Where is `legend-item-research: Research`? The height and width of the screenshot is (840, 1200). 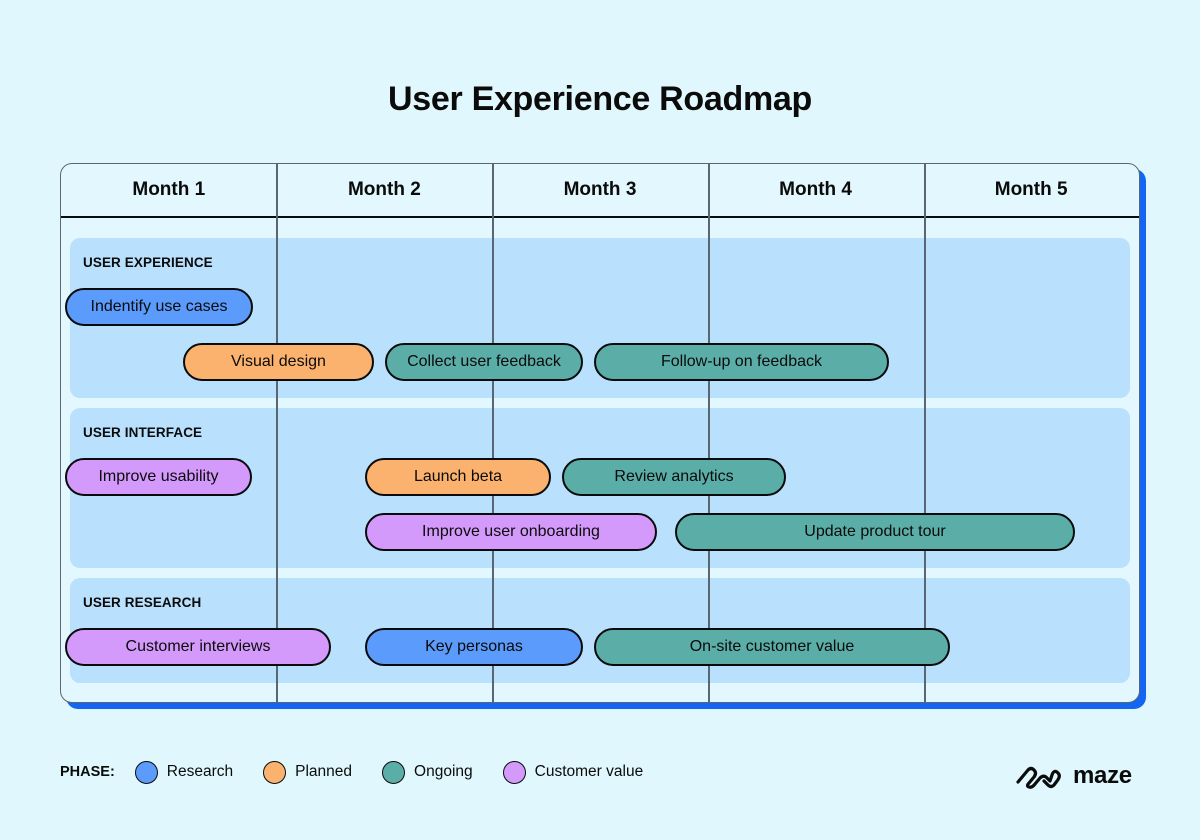
legend-item-research: Research is located at coordinates (184, 772).